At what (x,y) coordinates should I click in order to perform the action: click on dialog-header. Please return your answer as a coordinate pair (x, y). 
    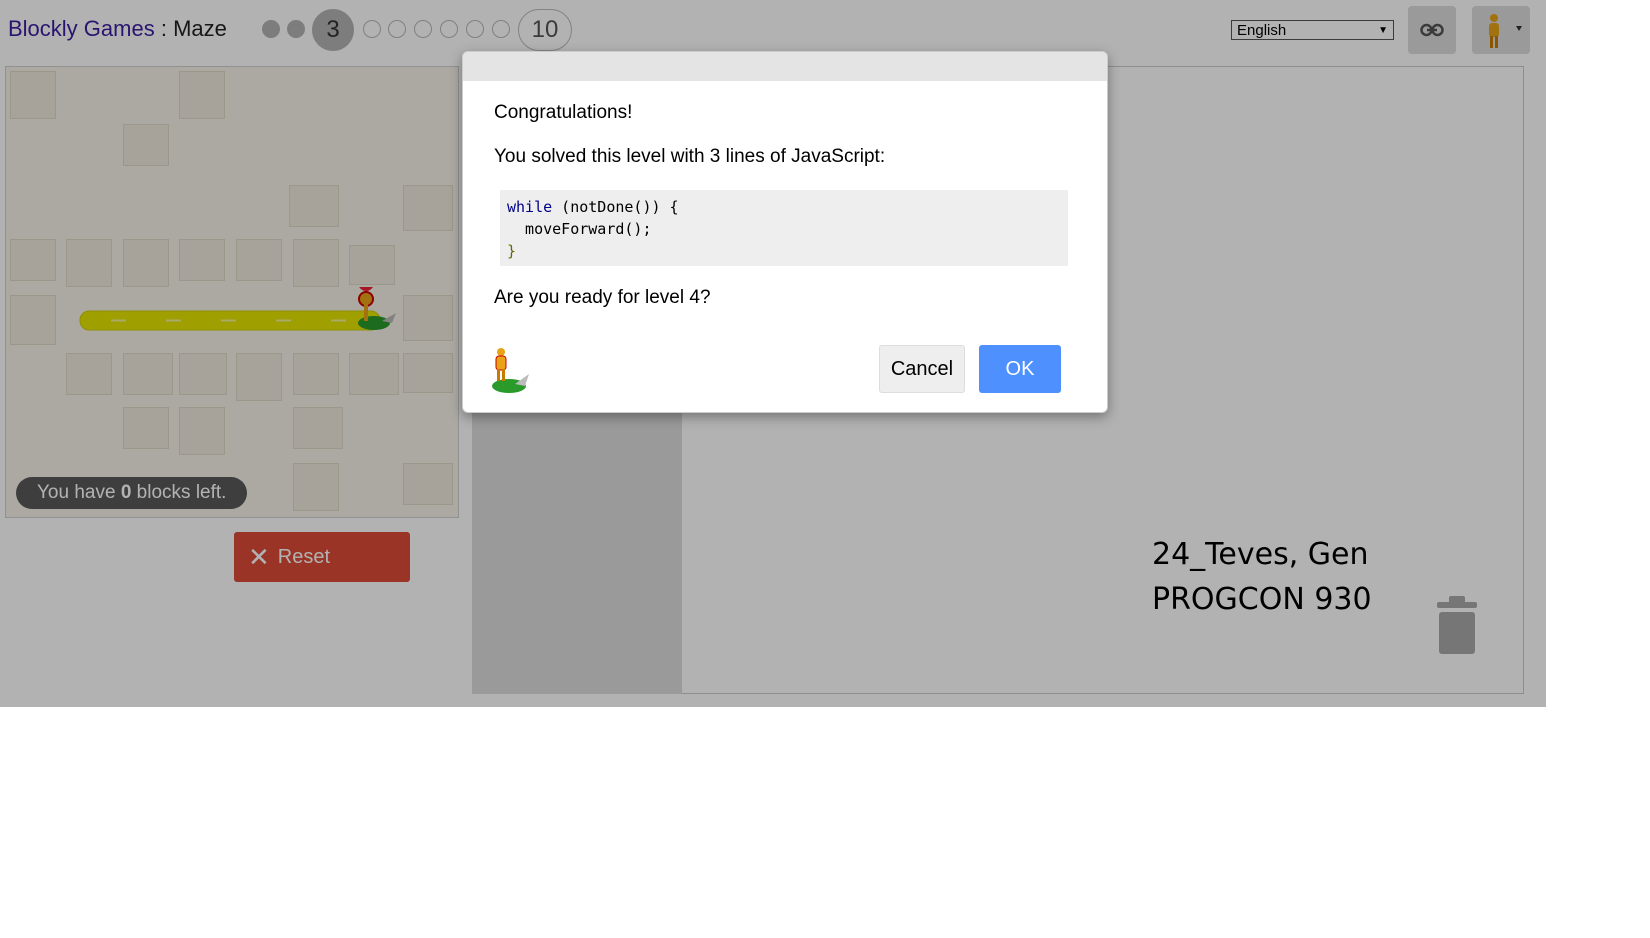
    Looking at the image, I should click on (785, 66).